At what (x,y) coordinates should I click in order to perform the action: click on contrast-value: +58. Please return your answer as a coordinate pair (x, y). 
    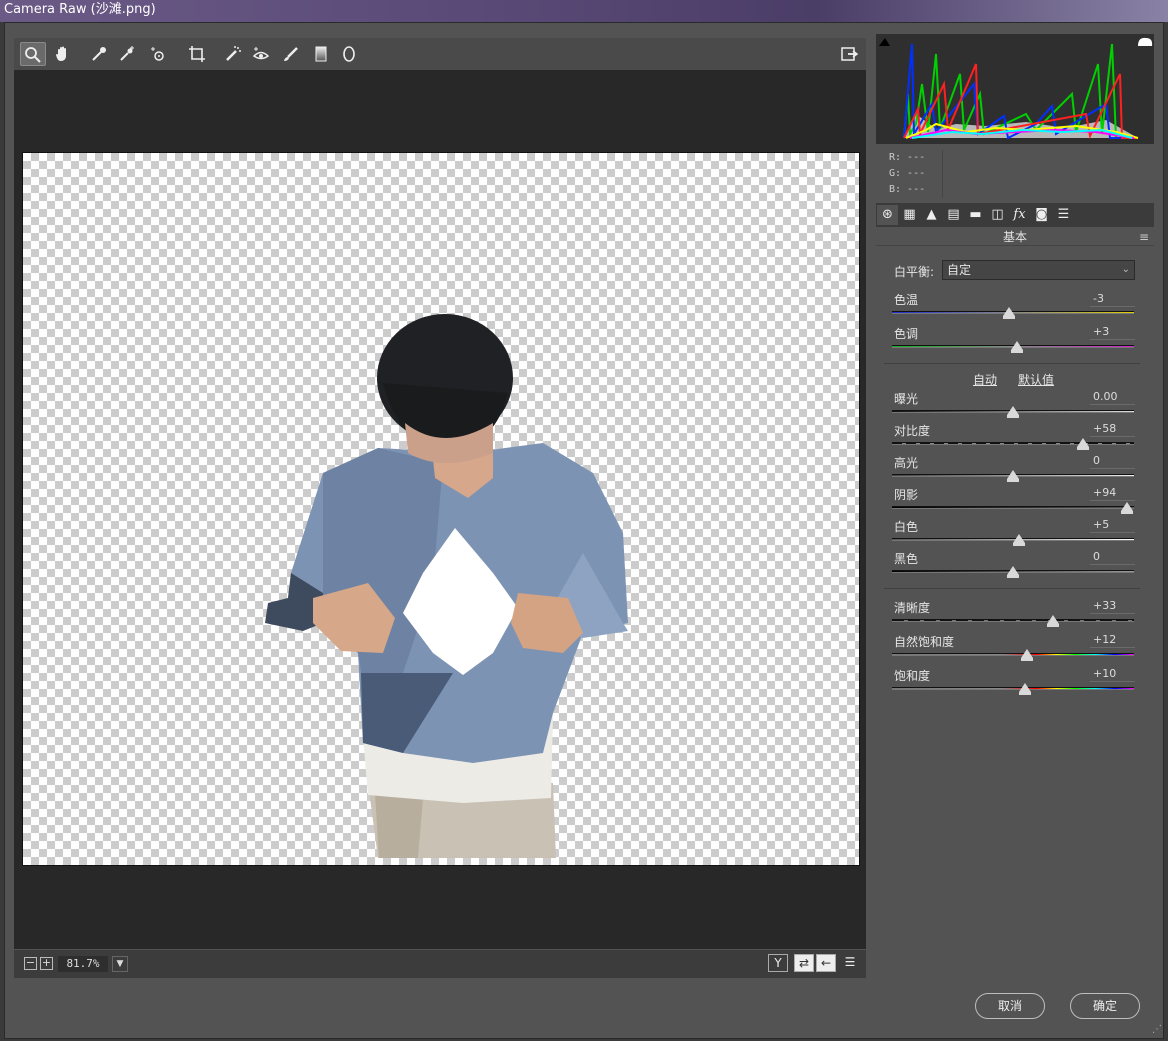
    Looking at the image, I should click on (1112, 429).